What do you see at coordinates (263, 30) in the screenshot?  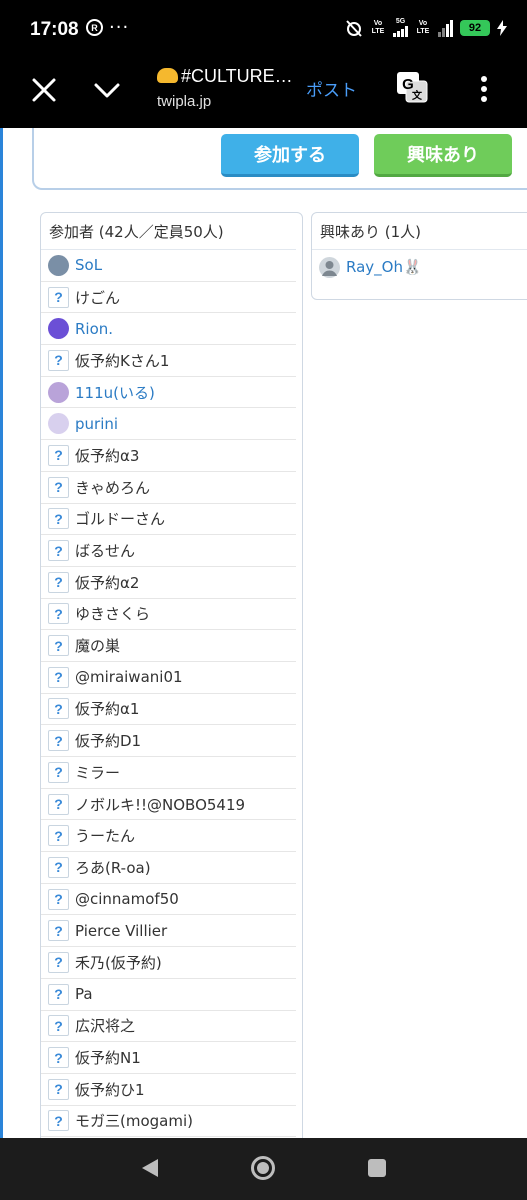 I see `status-bar: 17:08 R ··· Vo LTE 5G Vo LTE 92` at bounding box center [263, 30].